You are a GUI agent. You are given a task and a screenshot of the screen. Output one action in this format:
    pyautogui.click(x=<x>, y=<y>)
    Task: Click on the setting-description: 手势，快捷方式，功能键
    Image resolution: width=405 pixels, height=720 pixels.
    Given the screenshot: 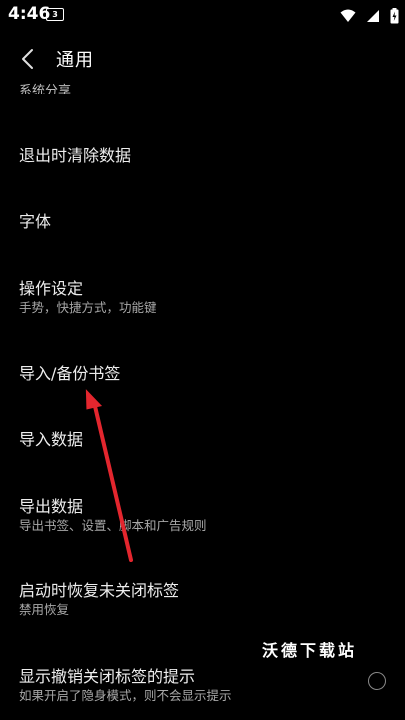 What is the action you would take?
    pyautogui.click(x=88, y=307)
    